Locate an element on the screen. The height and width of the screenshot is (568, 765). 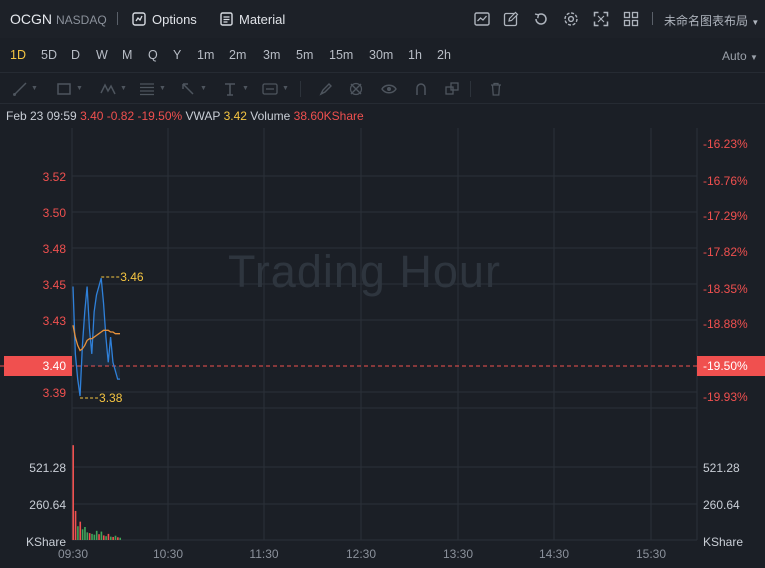
eye-icon is located at coordinates (389, 89).